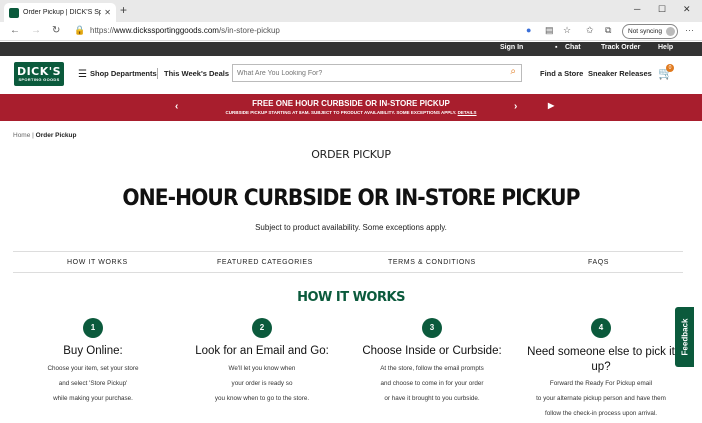 The height and width of the screenshot is (423, 702). Describe the element at coordinates (598, 262) in the screenshot. I see `nav-faqs: FAQS` at that location.